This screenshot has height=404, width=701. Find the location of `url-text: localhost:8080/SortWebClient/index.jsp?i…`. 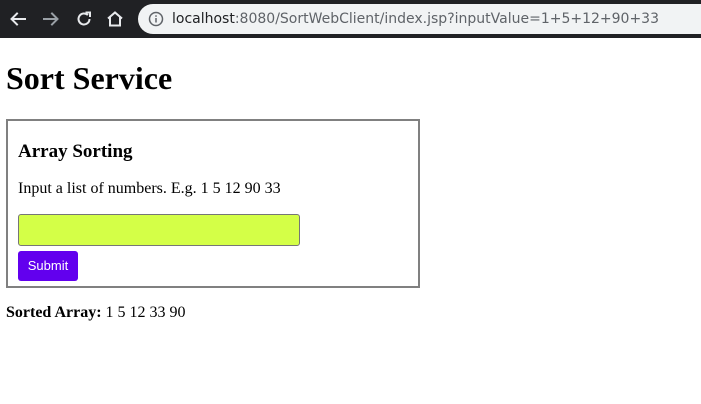

url-text: localhost:8080/SortWebClient/index.jsp?i… is located at coordinates (415, 19).